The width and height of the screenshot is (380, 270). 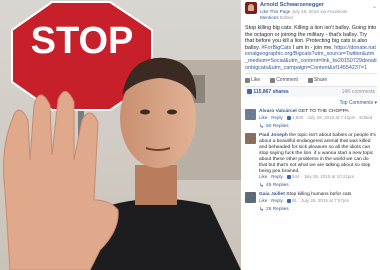 What do you see at coordinates (251, 8) in the screenshot?
I see `author-avatar` at bounding box center [251, 8].